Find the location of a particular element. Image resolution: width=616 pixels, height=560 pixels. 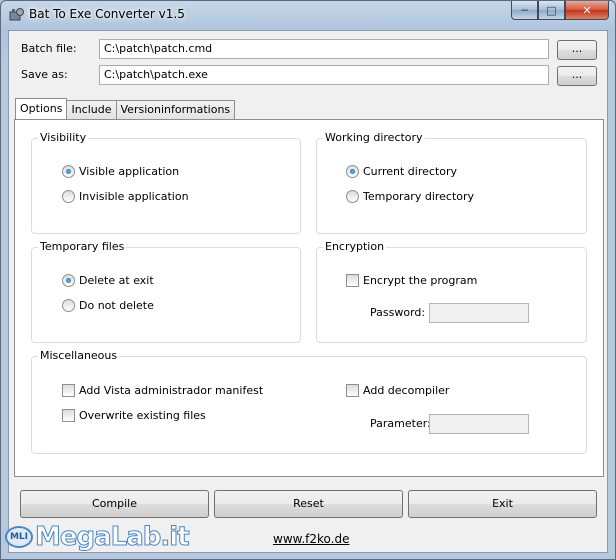

add-decompiler-label: Add decompiler is located at coordinates (406, 390).